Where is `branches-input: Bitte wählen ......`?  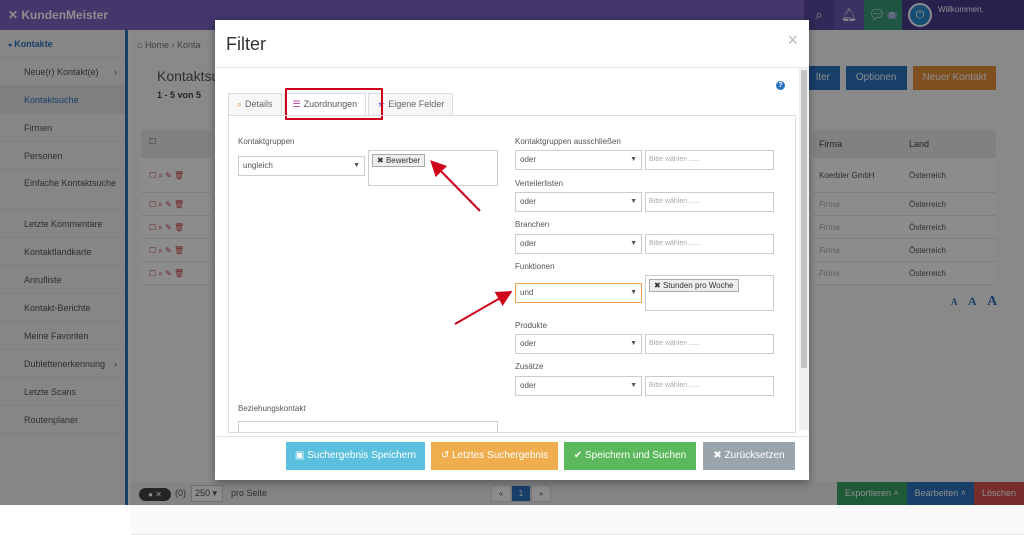
branches-input: Bitte wählen ...... is located at coordinates (709, 244).